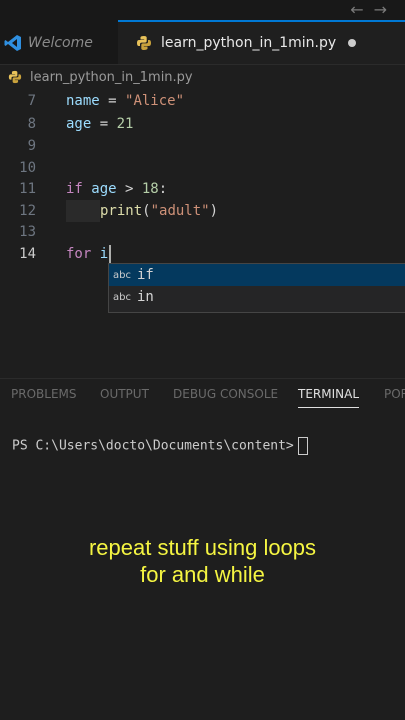 This screenshot has height=720, width=405. Describe the element at coordinates (257, 275) in the screenshot. I see `suggest-item: abc if` at that location.